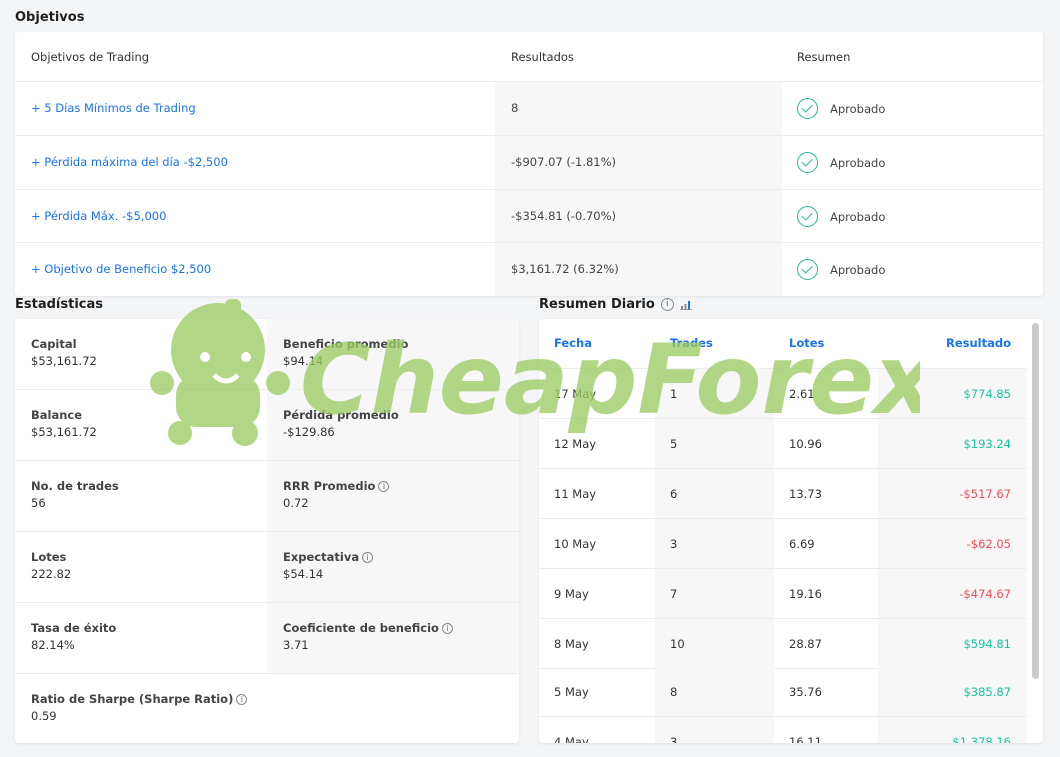 The height and width of the screenshot is (757, 1060). I want to click on stat-sharpe-ratio: Ratio de Sharpe (Sharpe Ratio) i 0.59, so click(267, 708).